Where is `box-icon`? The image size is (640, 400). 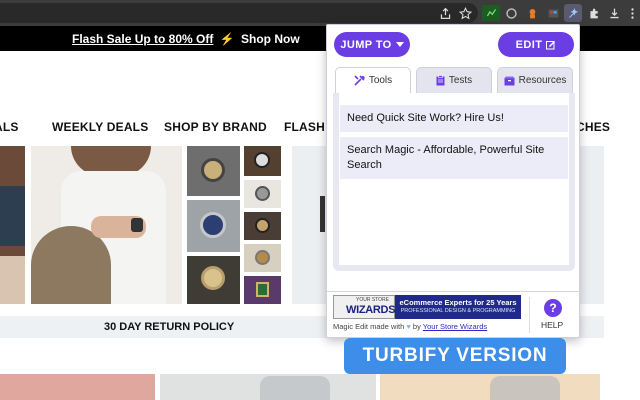
box-icon is located at coordinates (509, 80).